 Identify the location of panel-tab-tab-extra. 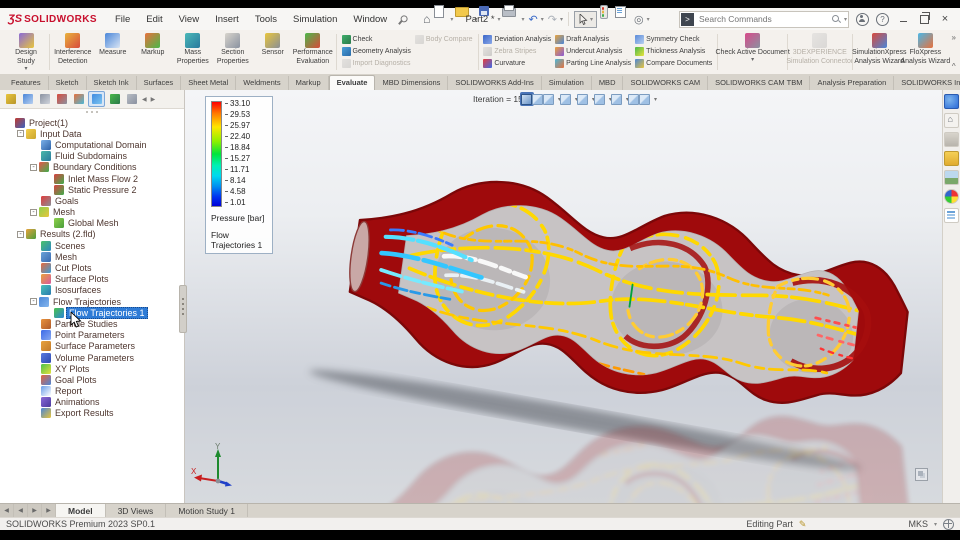
(131, 99).